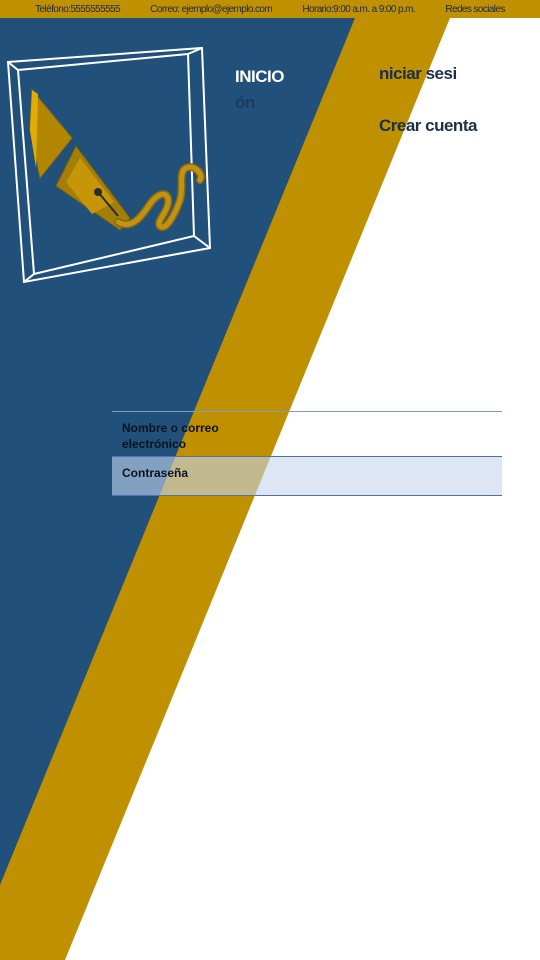  What do you see at coordinates (182, 476) in the screenshot?
I see `password-label: Contraseña` at bounding box center [182, 476].